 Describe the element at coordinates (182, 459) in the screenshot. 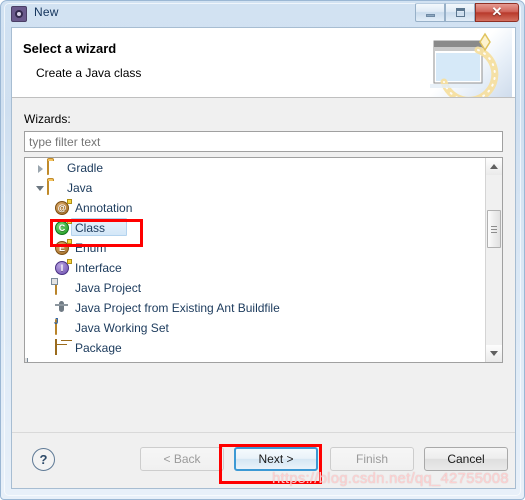

I see `back-button: < Back` at that location.